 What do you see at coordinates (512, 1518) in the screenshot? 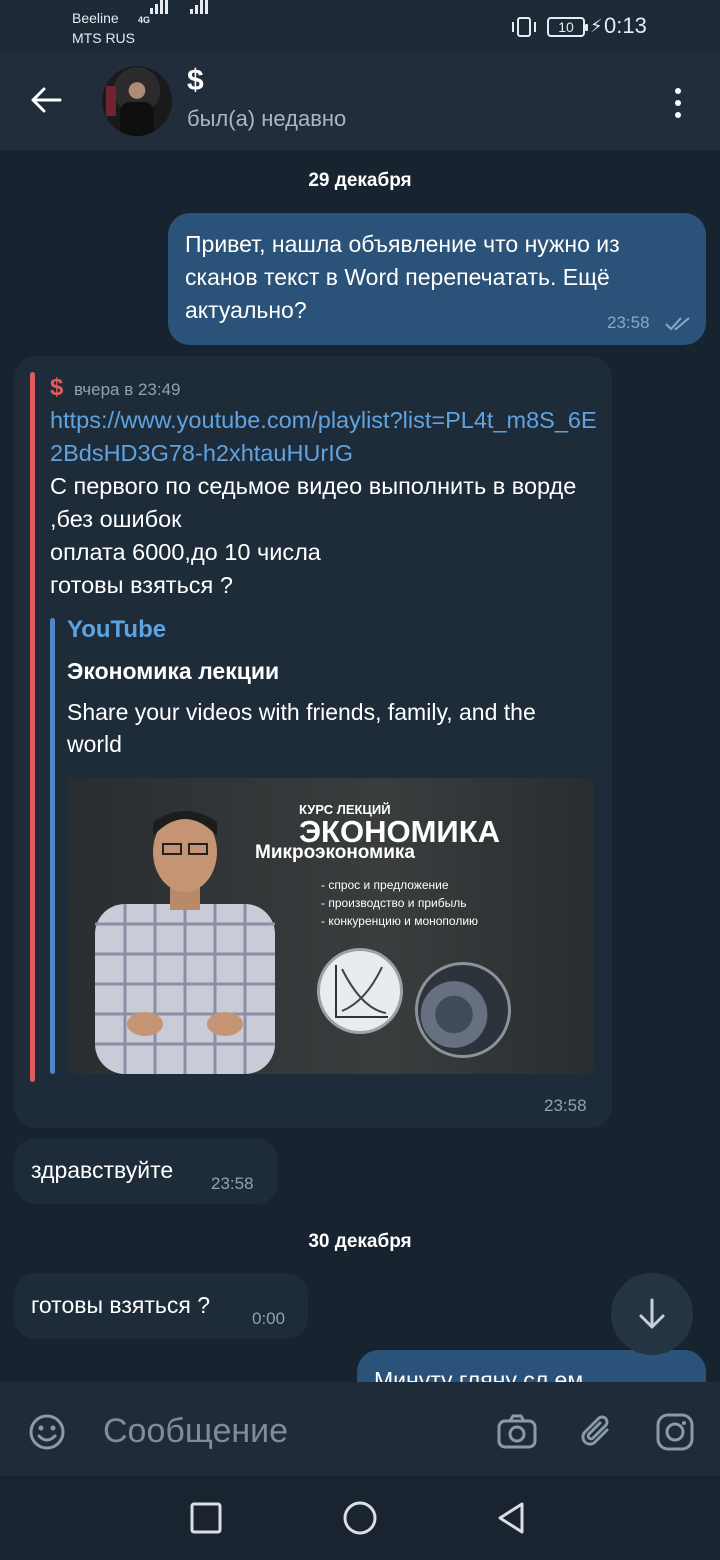
I see `back-nav-icon` at bounding box center [512, 1518].